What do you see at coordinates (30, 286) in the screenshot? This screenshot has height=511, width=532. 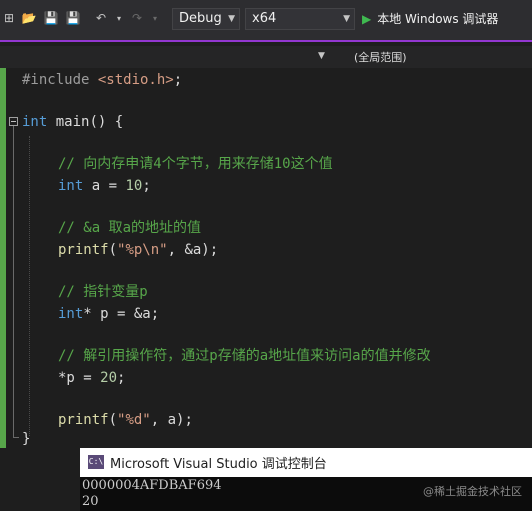 I see `indent-guide` at bounding box center [30, 286].